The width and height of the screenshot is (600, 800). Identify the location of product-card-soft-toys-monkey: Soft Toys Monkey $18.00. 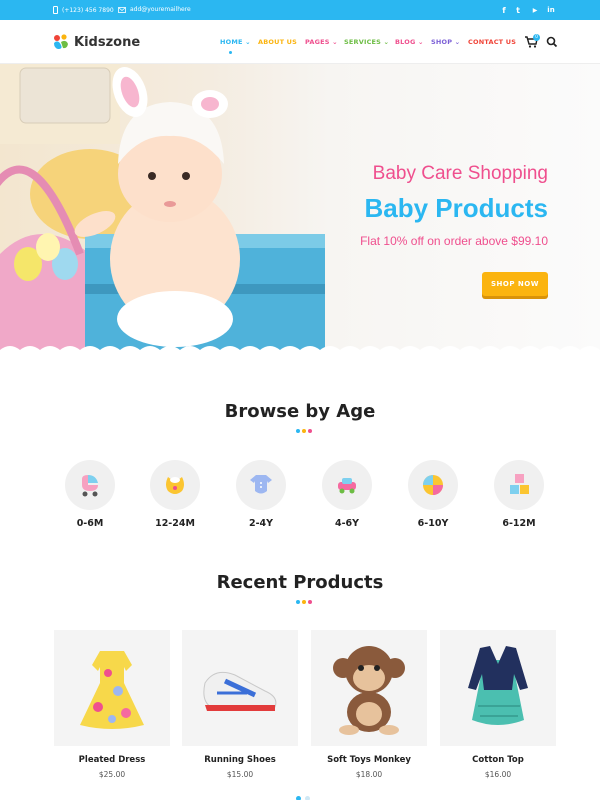
(369, 704).